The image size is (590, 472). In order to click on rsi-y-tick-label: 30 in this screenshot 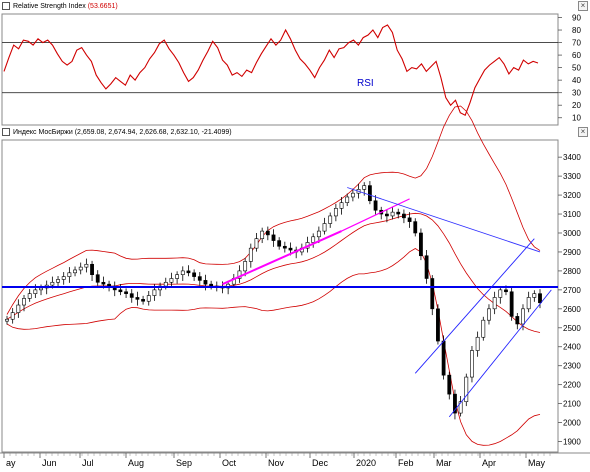, I will do `click(576, 93)`.